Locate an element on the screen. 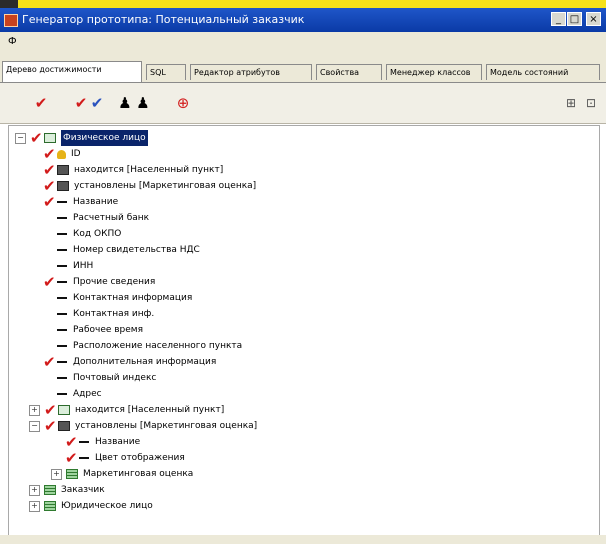 The image size is (606, 544). tree-label: Номер свидетельства НДС is located at coordinates (136, 250).